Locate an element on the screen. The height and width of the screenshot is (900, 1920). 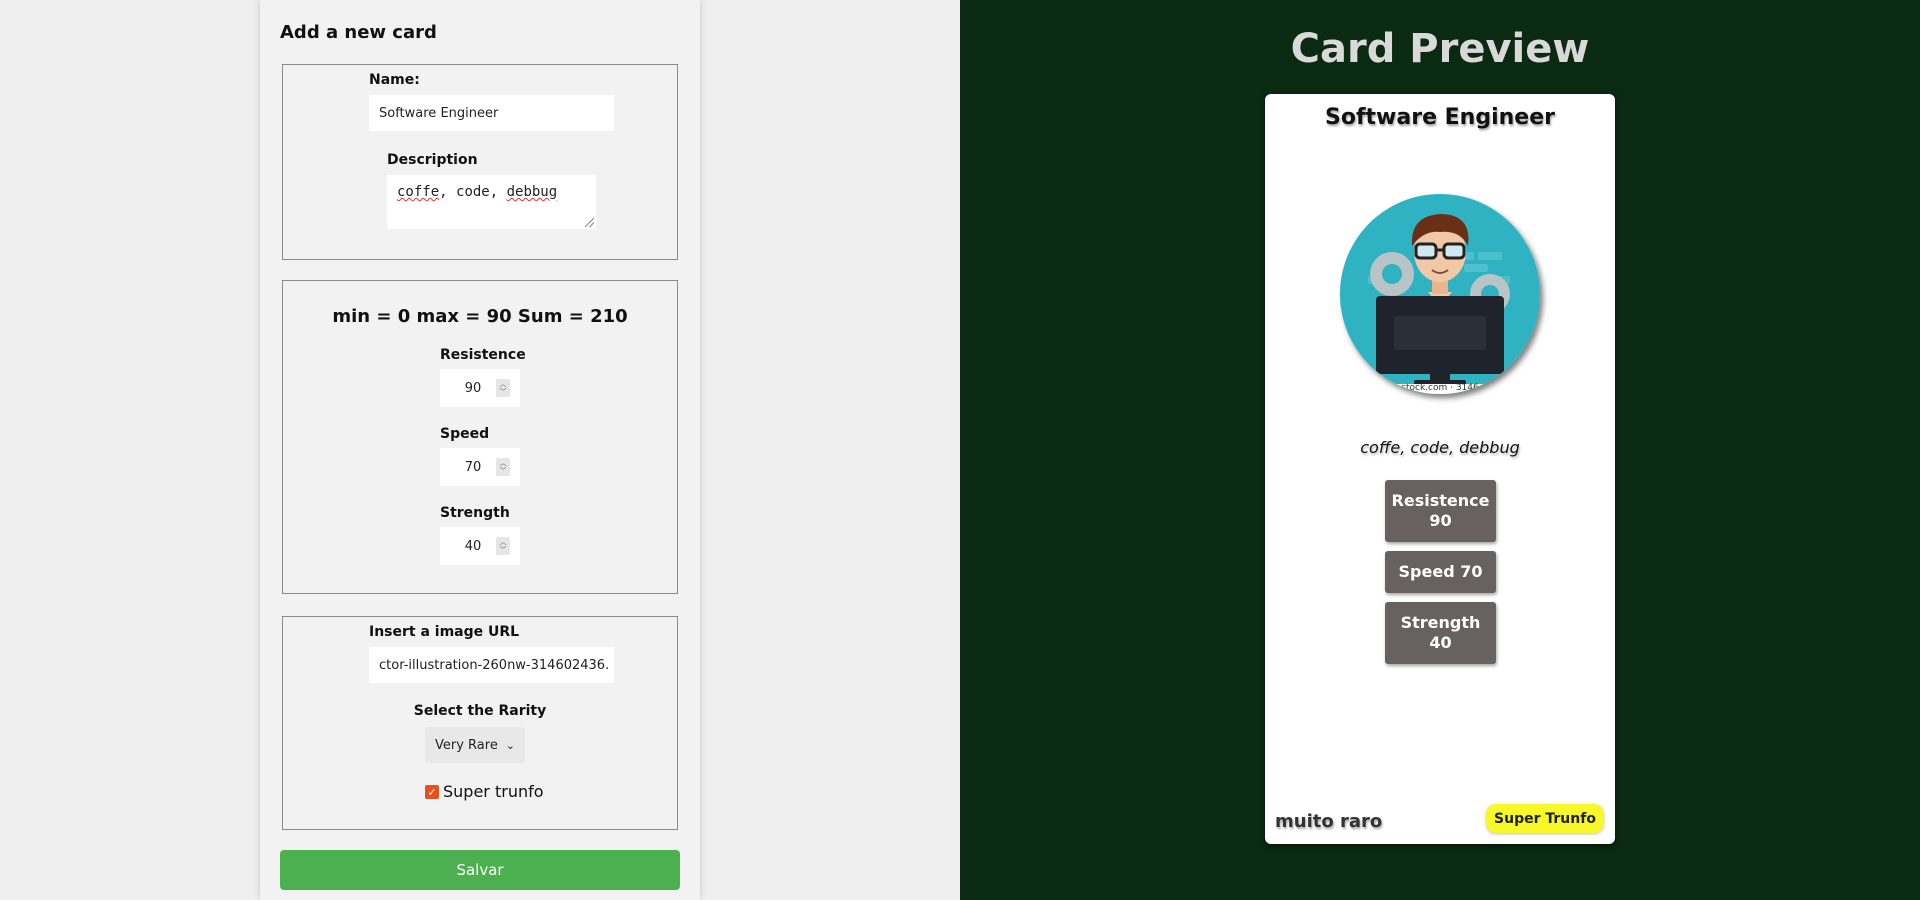
description-textarea: coffe, code, debbug is located at coordinates (491, 202).